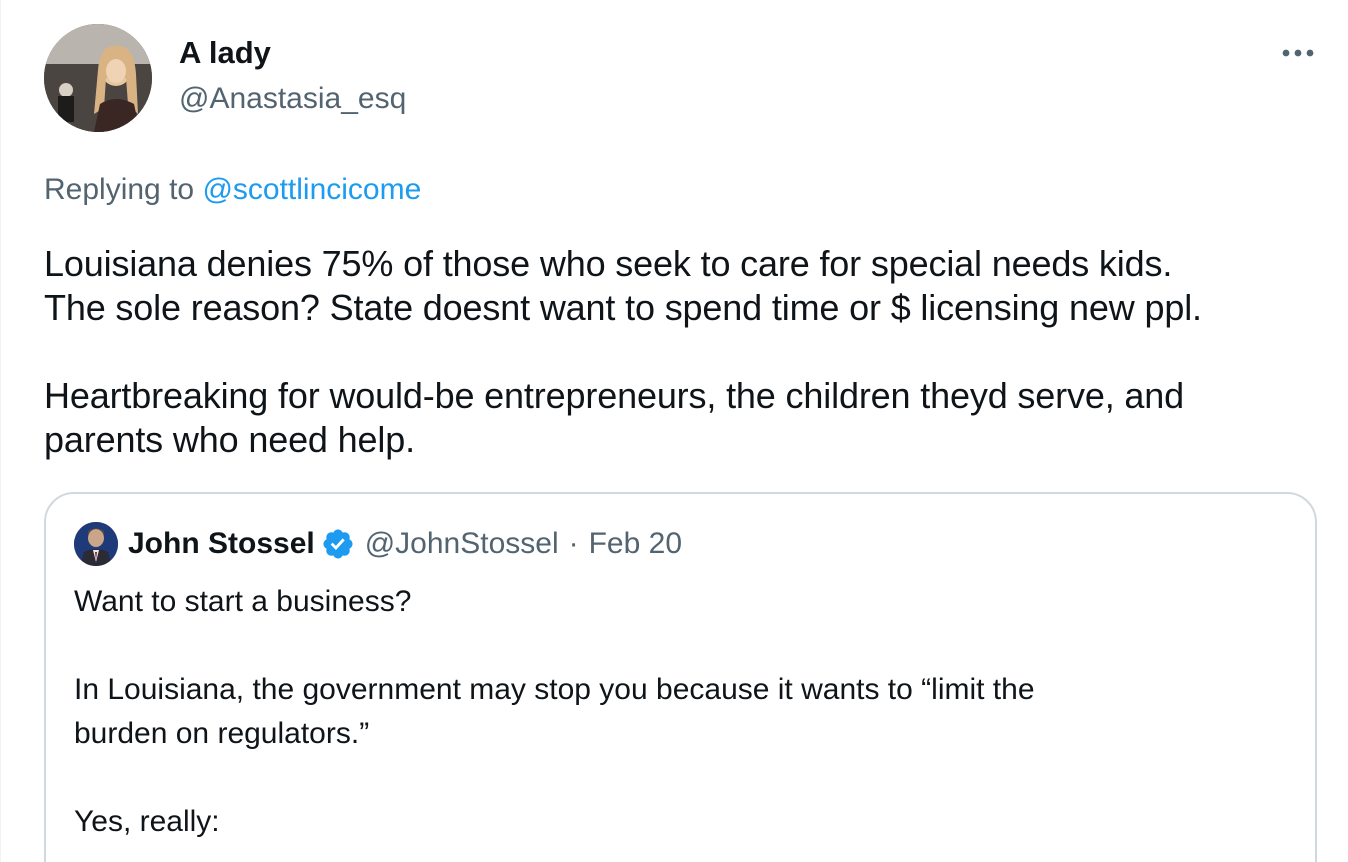 The width and height of the screenshot is (1348, 862). What do you see at coordinates (243, 601) in the screenshot?
I see `quoted-text-line: Want to start a business?` at bounding box center [243, 601].